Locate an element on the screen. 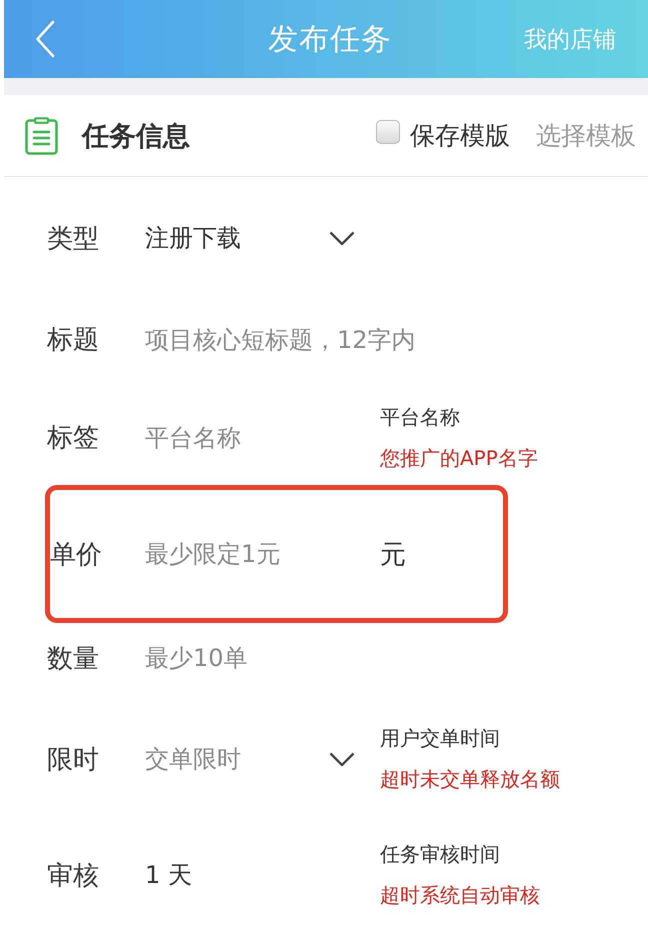 The width and height of the screenshot is (648, 932). input-field: 最少限定1元 is located at coordinates (255, 554).